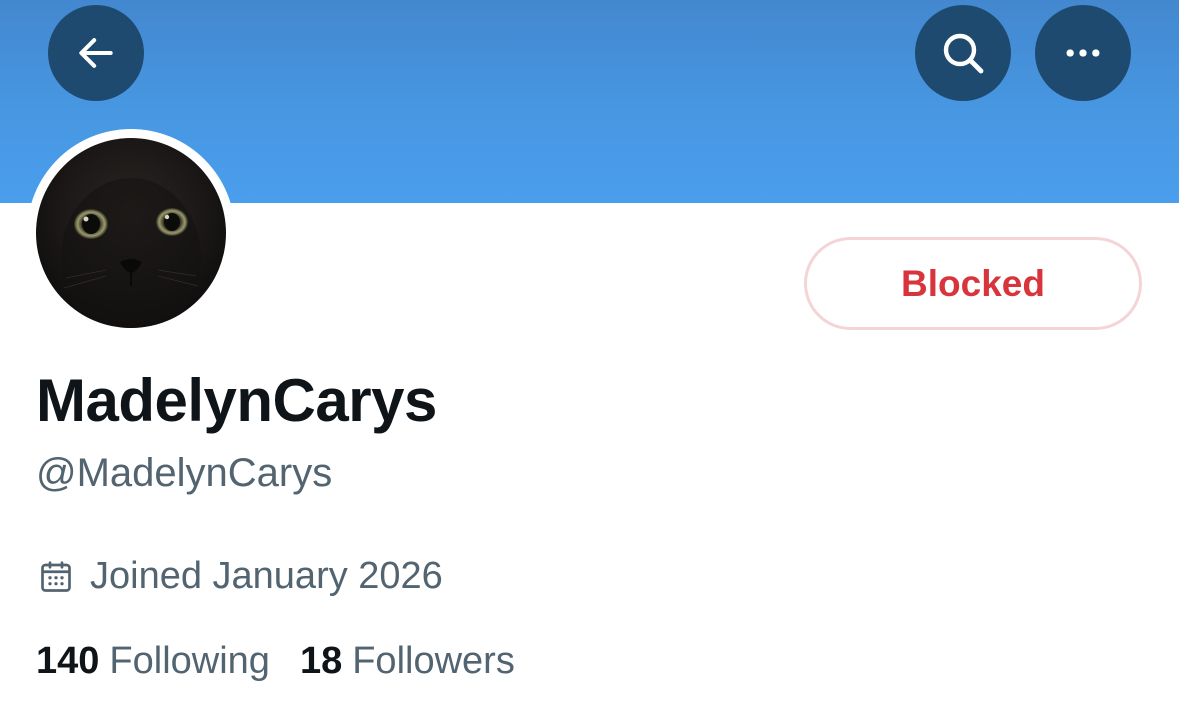 This screenshot has width=1179, height=728. Describe the element at coordinates (189, 661) in the screenshot. I see `following-label: Following` at that location.